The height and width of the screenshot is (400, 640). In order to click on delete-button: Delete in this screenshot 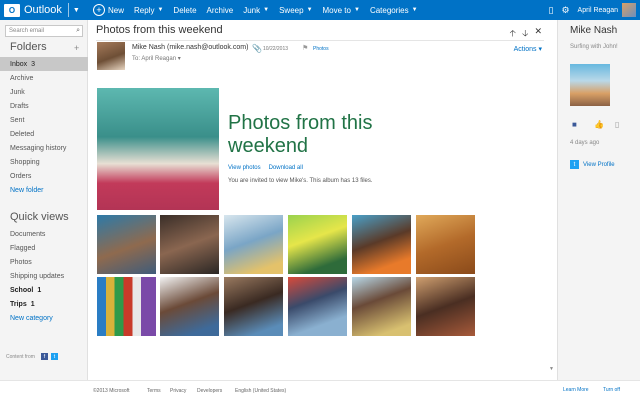, I will do `click(184, 10)`.